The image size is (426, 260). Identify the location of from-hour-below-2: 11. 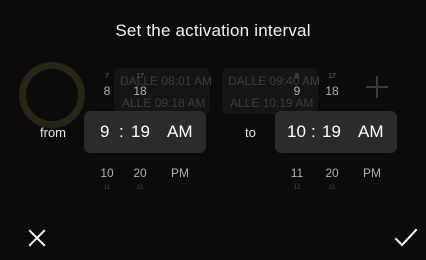
(107, 188).